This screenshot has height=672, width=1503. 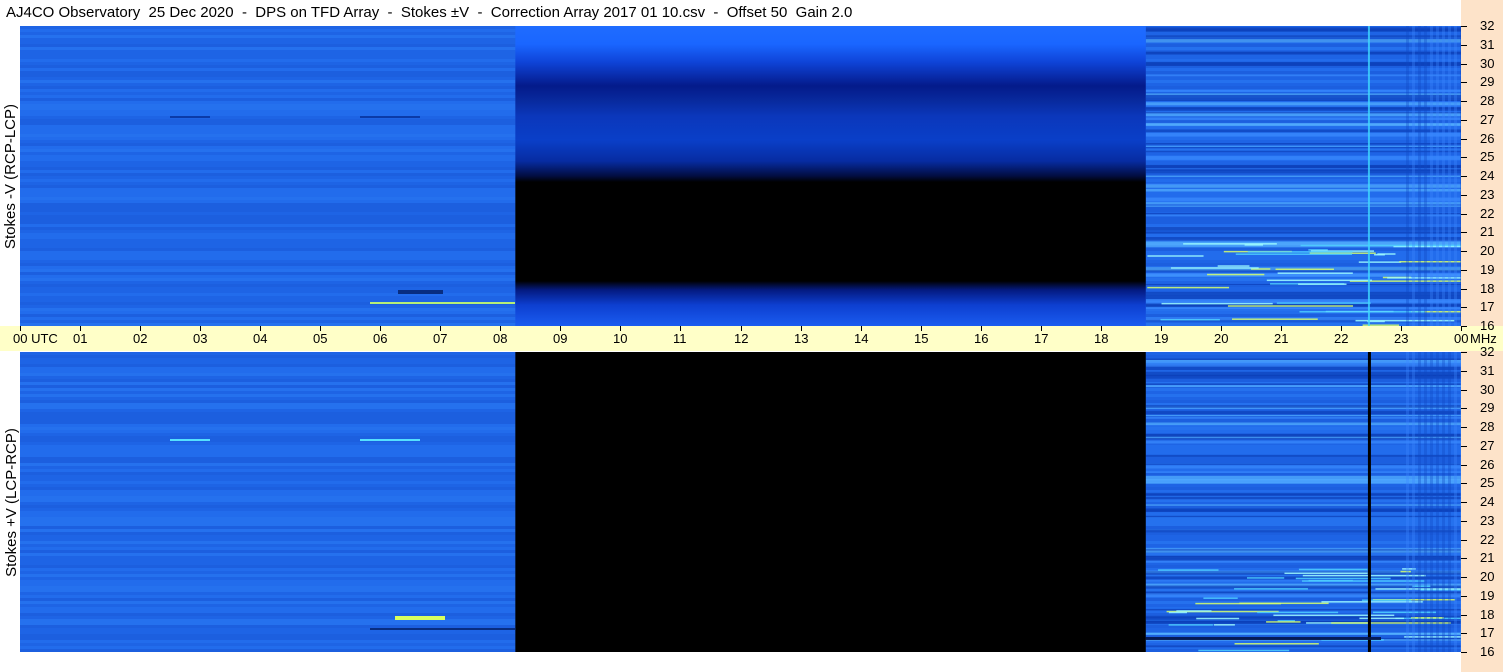 I want to click on time-tick-label: 23, so click(x=1401, y=338).